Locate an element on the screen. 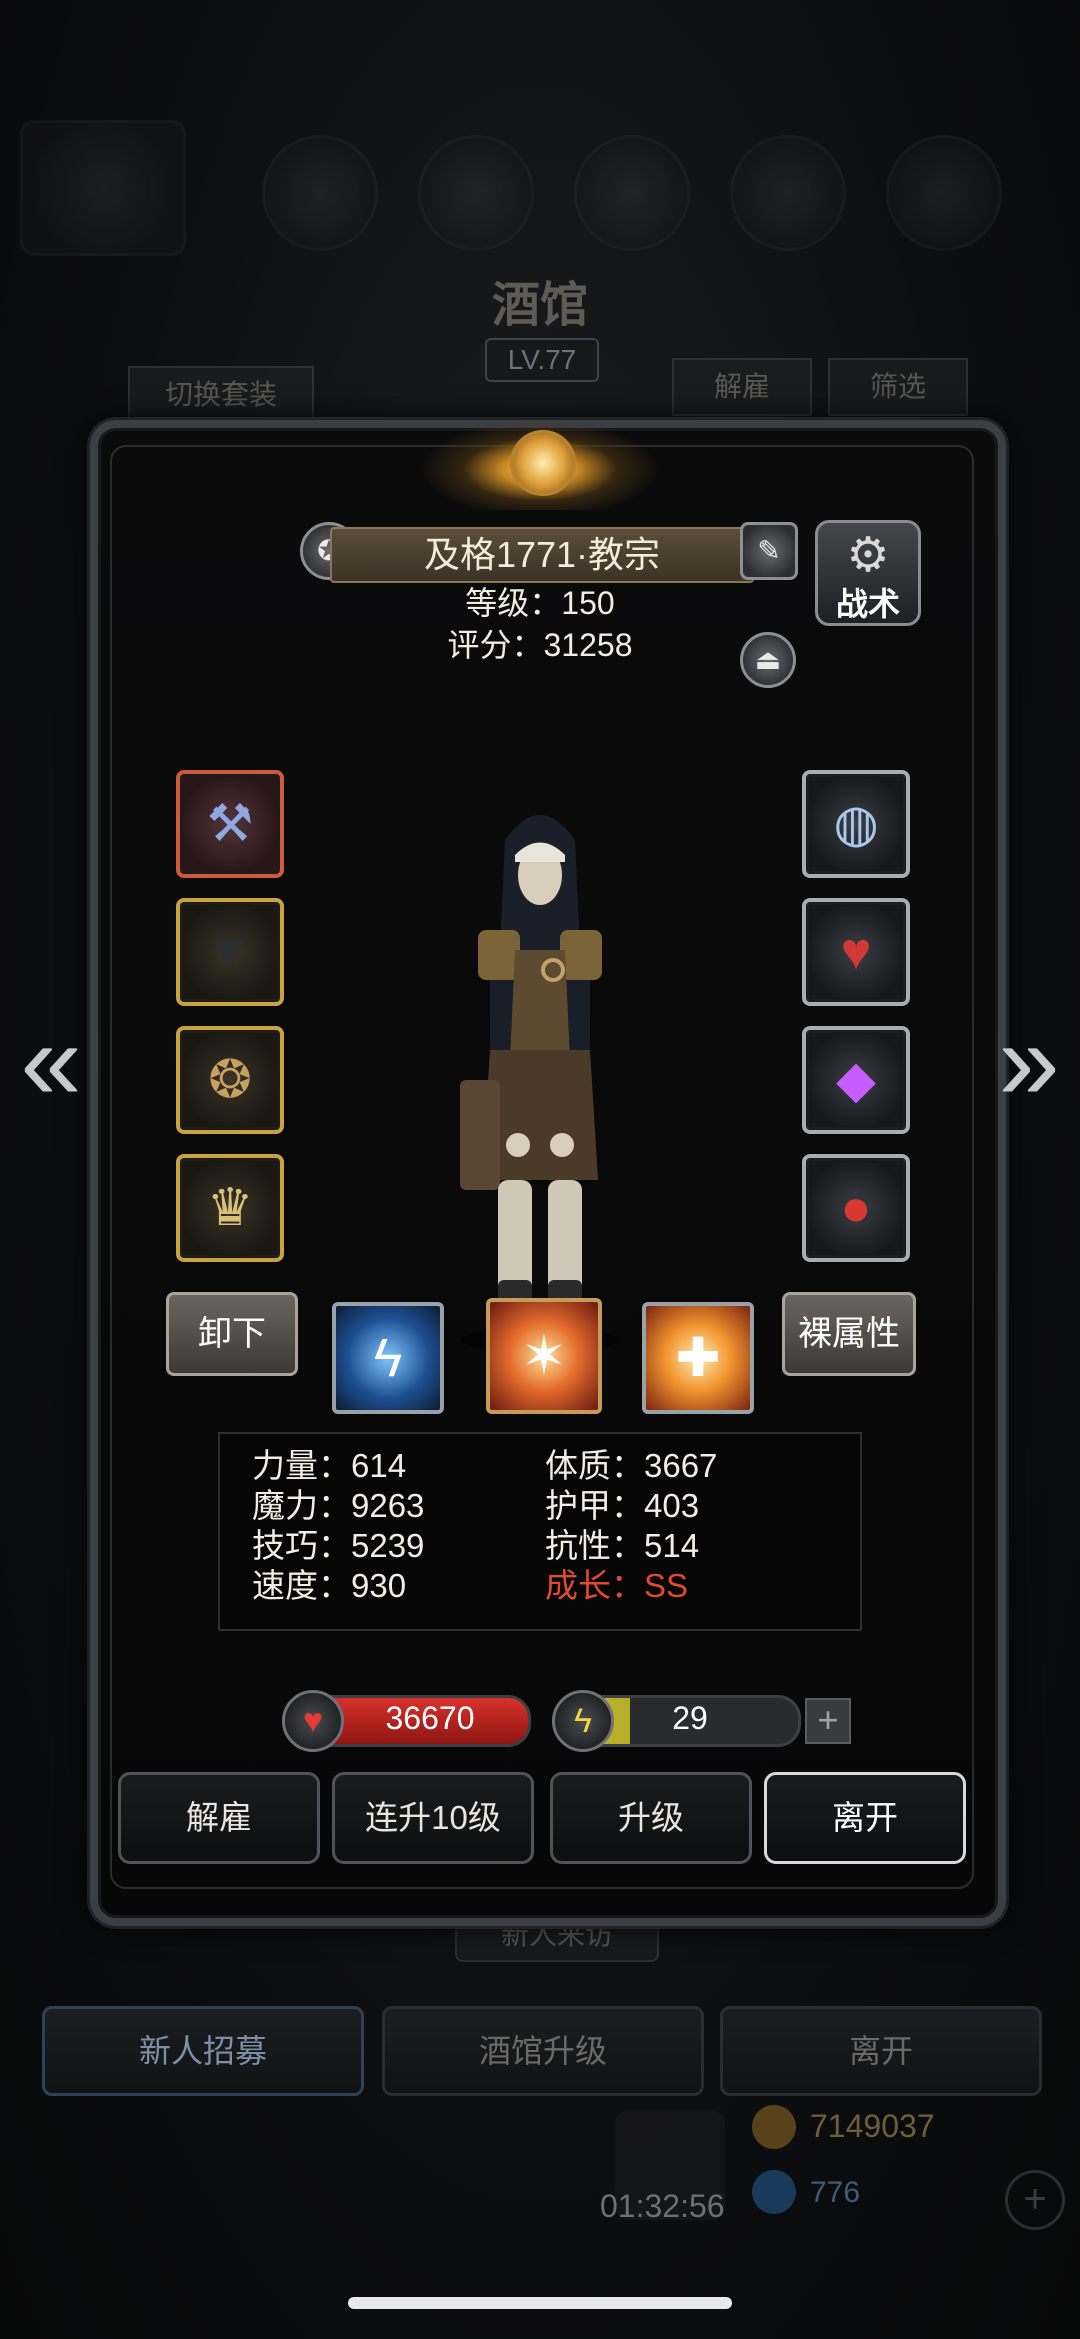  red-stone-icon: ● is located at coordinates (856, 1208).